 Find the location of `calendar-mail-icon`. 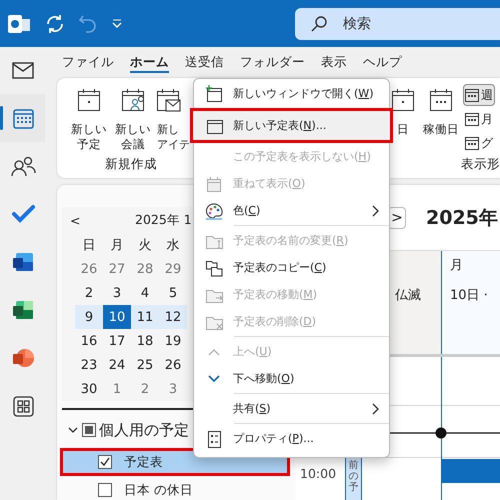

calendar-mail-icon is located at coordinates (169, 100).